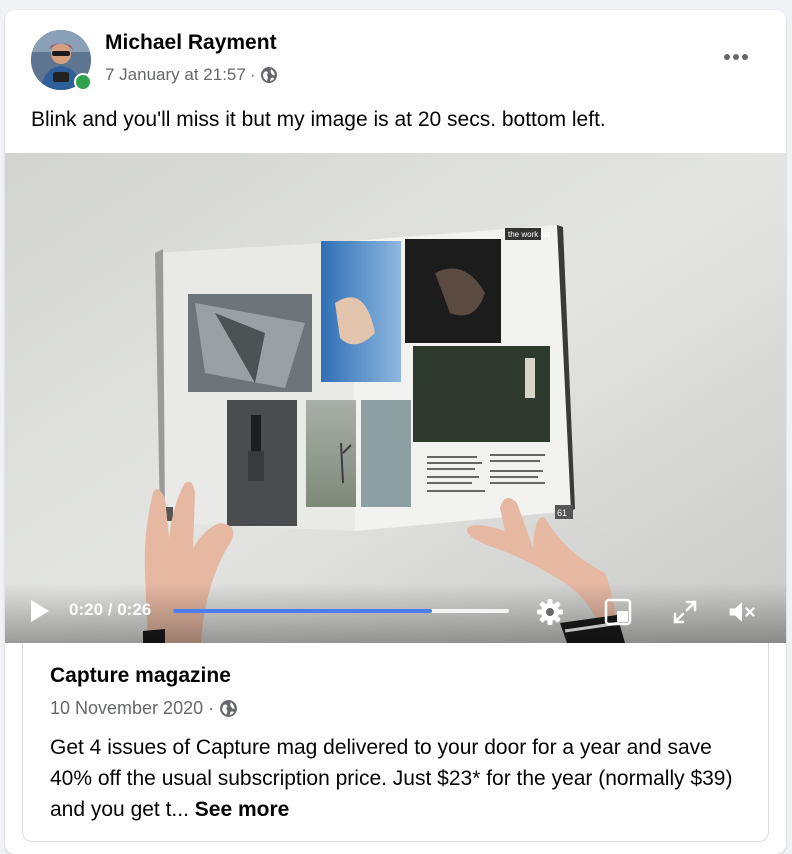 The image size is (792, 854). I want to click on video-time: 0:20 / 0:26, so click(110, 610).